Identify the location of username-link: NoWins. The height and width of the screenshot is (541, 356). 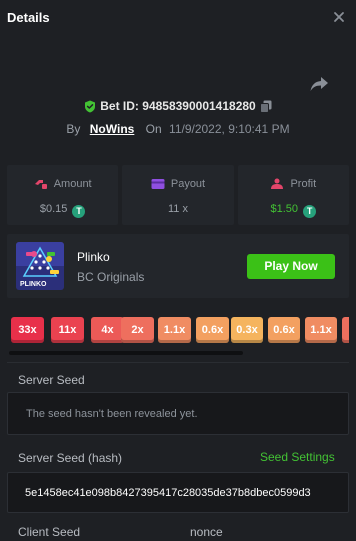
(112, 129).